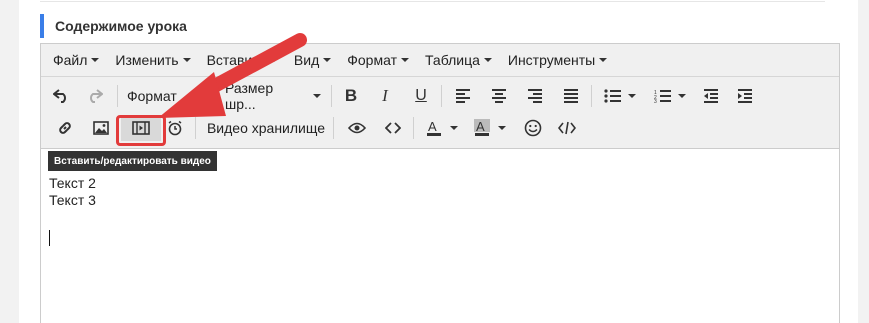 The height and width of the screenshot is (323, 869). I want to click on menu-view-label: Вид, so click(306, 60).